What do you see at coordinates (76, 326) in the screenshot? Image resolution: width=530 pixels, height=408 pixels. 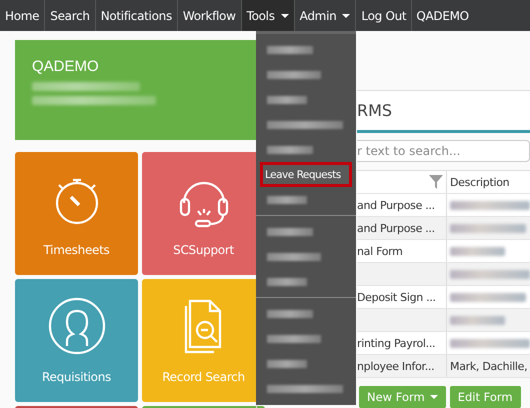 I see `person-icon` at bounding box center [76, 326].